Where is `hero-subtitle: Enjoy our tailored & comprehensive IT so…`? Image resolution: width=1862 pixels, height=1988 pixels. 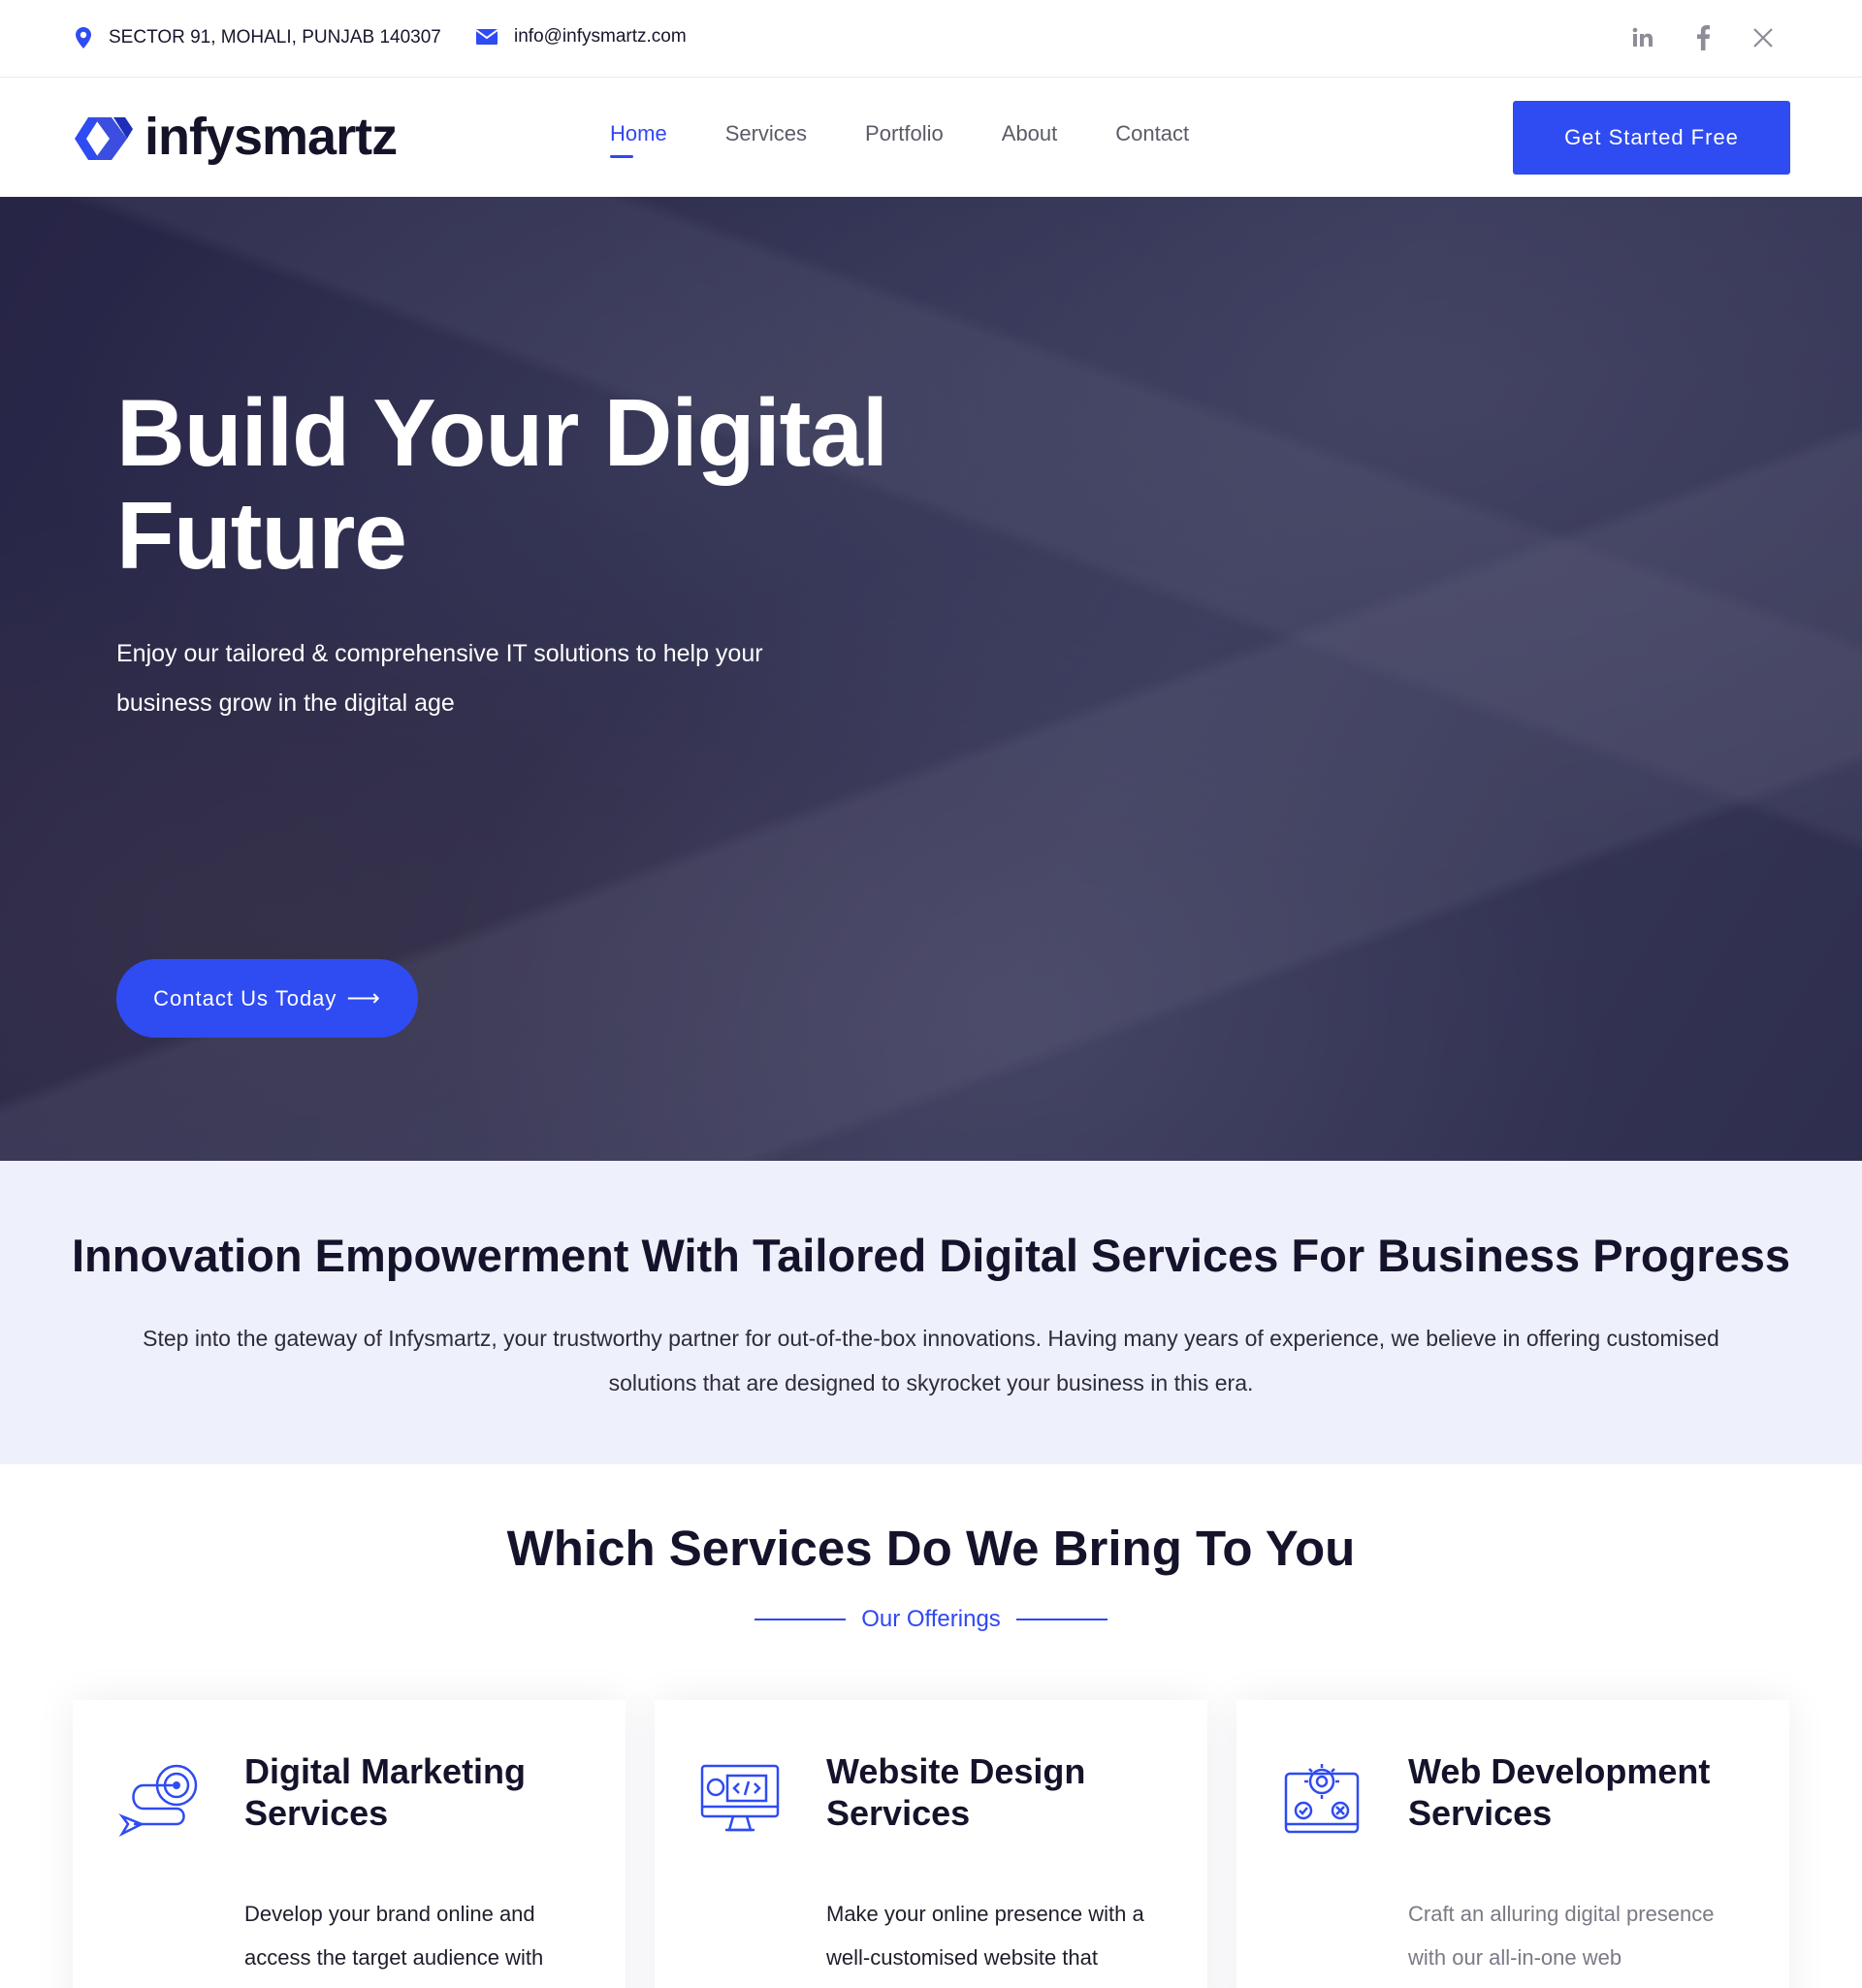
hero-subtitle: Enjoy our tailored & comprehensive IT so… is located at coordinates (440, 678).